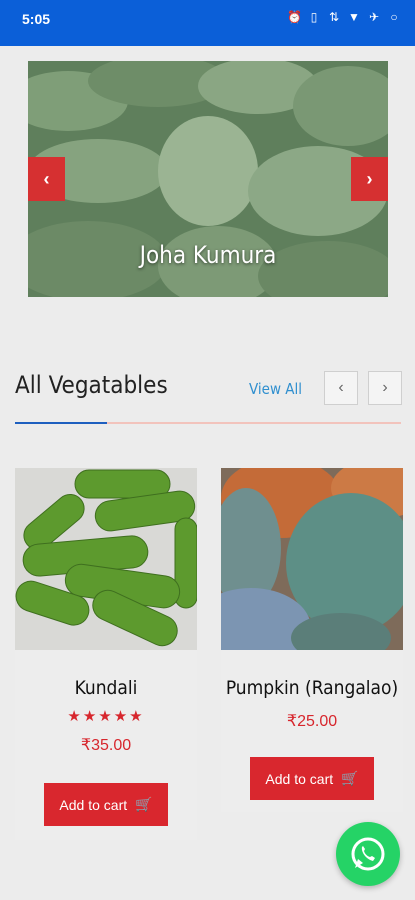 The width and height of the screenshot is (415, 900). Describe the element at coordinates (46, 179) in the screenshot. I see `hero-prev-button: ‹` at that location.